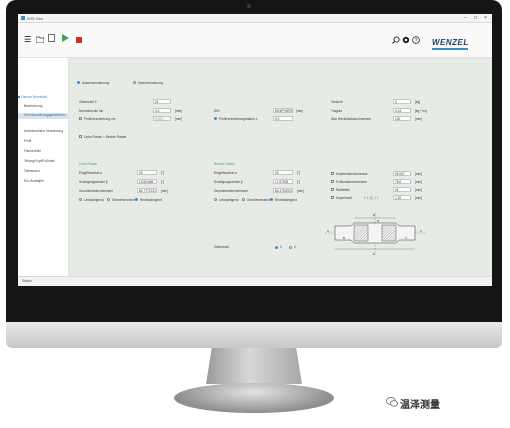 Image resolution: width=510 pixels, height=428 pixels. I want to click on diagram-label-a: A, so click(328, 231).